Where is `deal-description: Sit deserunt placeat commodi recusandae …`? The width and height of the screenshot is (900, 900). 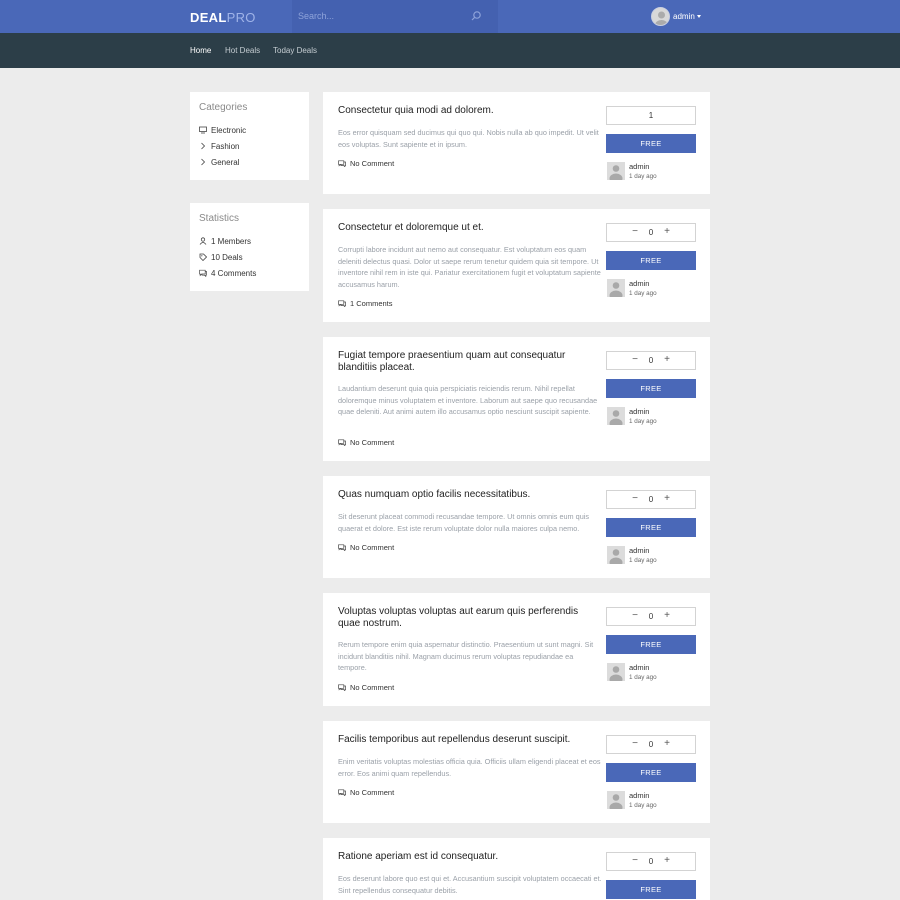
deal-description: Sit deserunt placeat commodi recusandae … is located at coordinates (464, 522).